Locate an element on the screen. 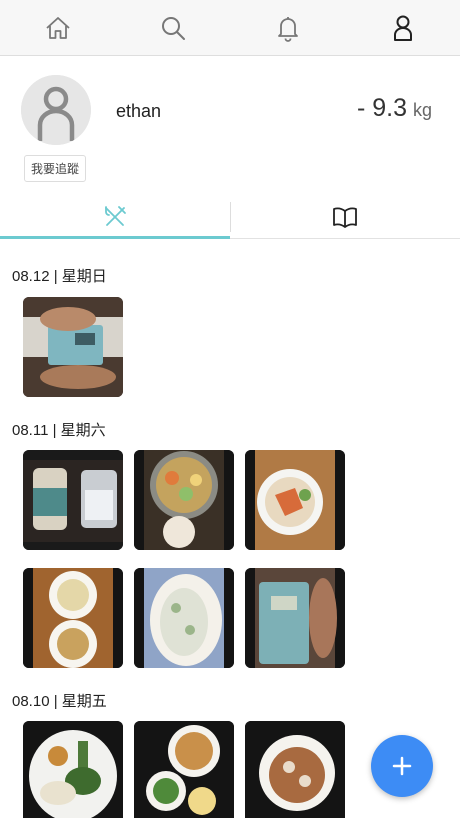  bell-icon is located at coordinates (287, 29).